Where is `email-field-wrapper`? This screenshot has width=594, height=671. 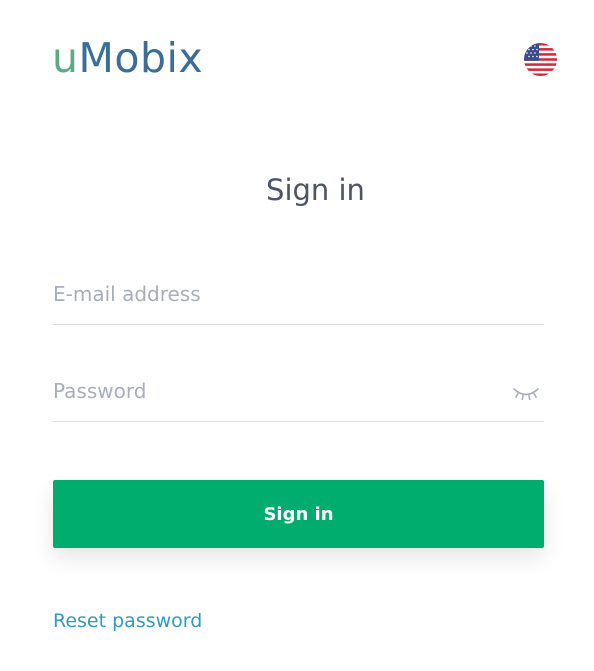
email-field-wrapper is located at coordinates (298, 294).